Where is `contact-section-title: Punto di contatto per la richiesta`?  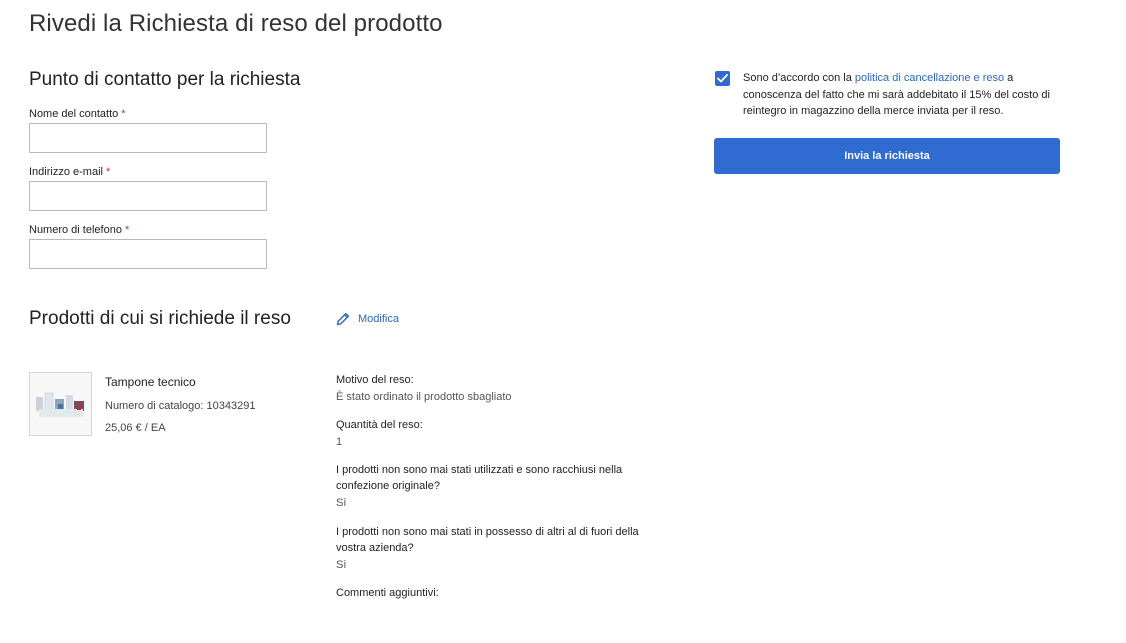
contact-section-title: Punto di contatto per la richiesta is located at coordinates (165, 79).